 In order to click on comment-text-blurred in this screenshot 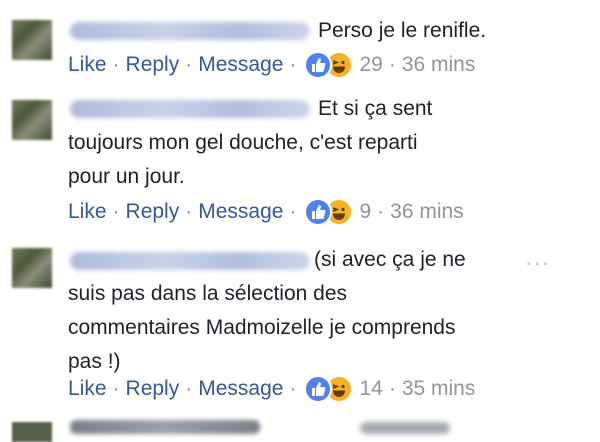, I will do `click(405, 428)`.